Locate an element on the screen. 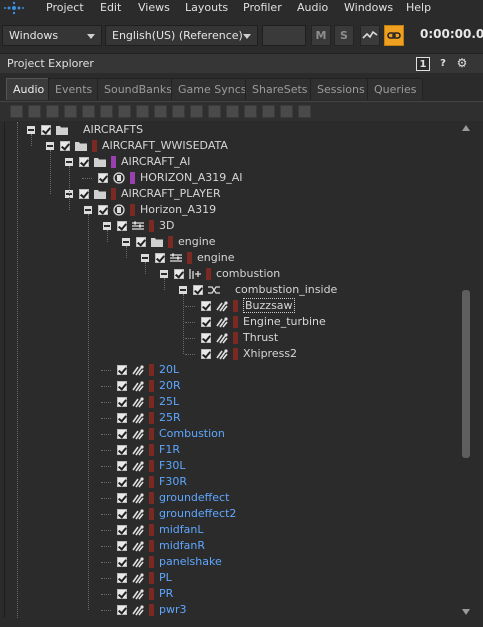  tree-row: midfanR is located at coordinates (233, 546).